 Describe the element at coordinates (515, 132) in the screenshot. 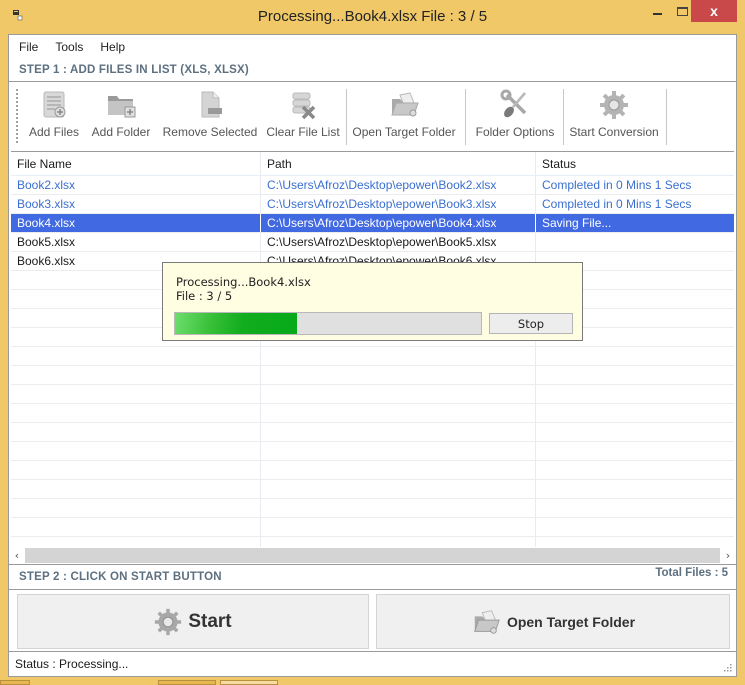

I see `folder-options-label: Folder Options` at that location.